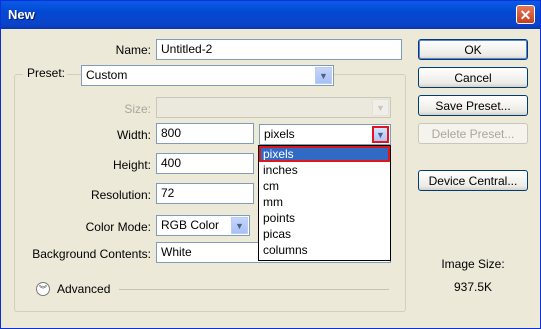 The width and height of the screenshot is (541, 329). I want to click on height-input-value: 400, so click(171, 163).